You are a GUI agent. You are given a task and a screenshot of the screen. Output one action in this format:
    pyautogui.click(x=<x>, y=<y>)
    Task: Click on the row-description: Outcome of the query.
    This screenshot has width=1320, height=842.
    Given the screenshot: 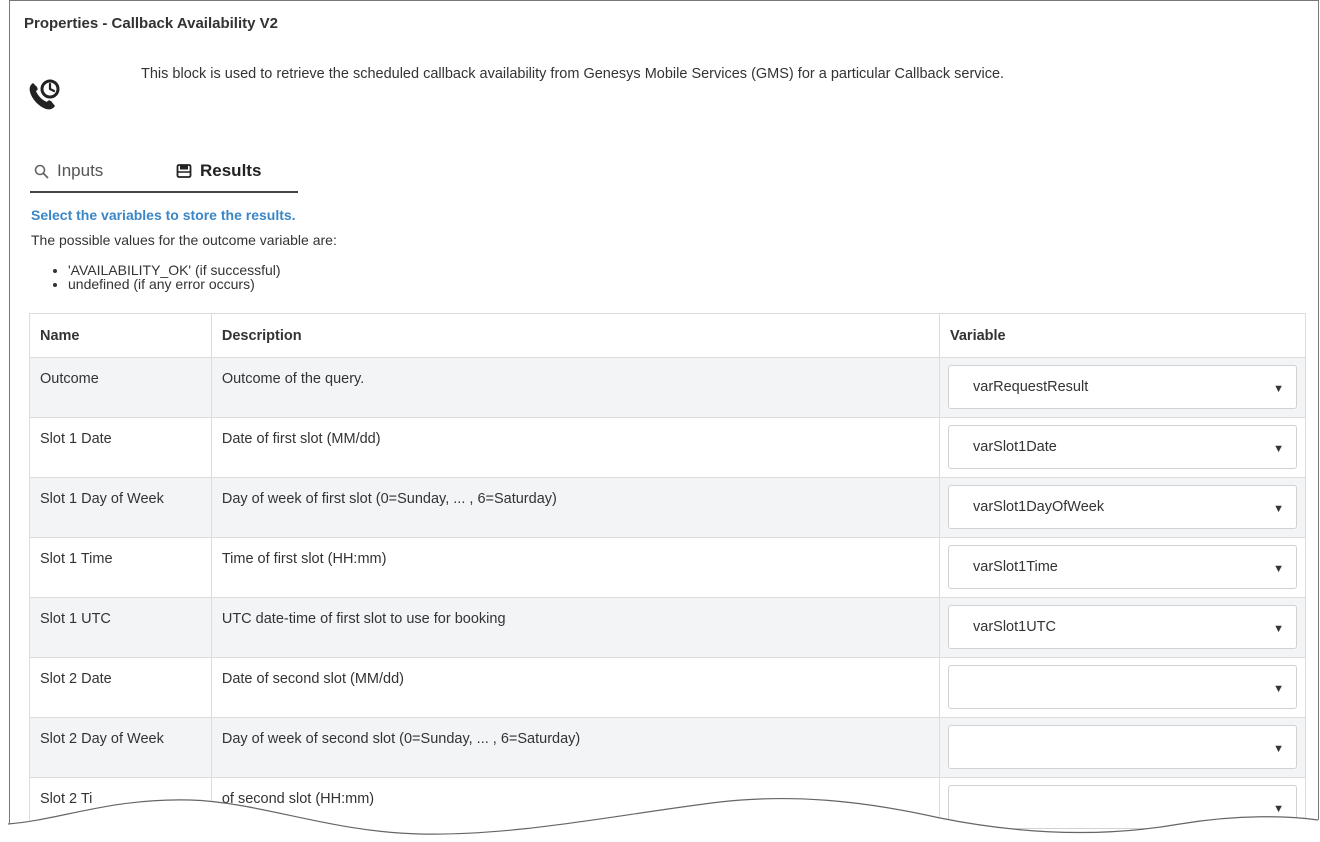 What is the action you would take?
    pyautogui.click(x=575, y=387)
    